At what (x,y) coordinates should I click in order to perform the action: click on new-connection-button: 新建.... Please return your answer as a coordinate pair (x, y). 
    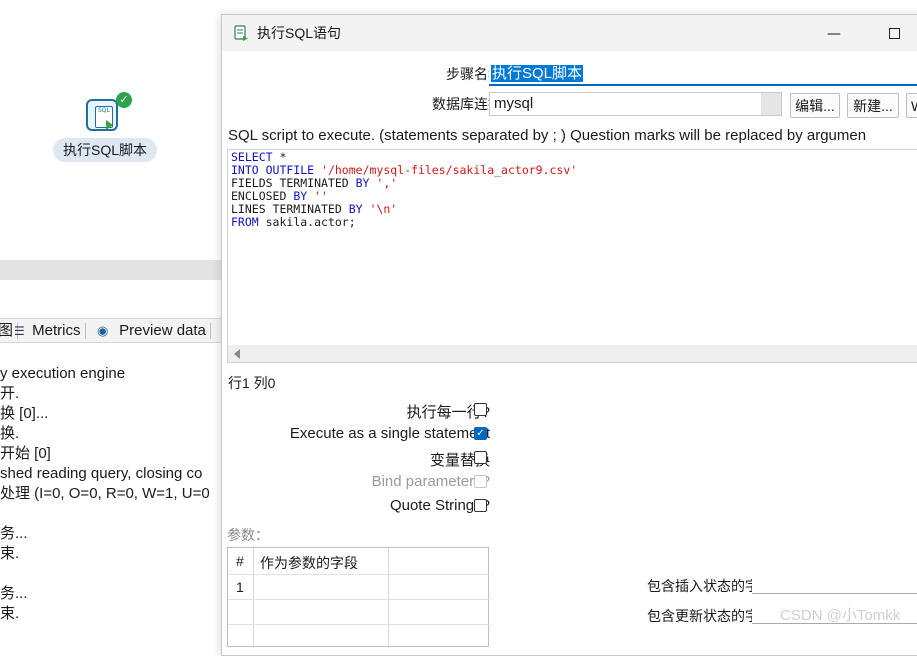
    Looking at the image, I should click on (873, 105).